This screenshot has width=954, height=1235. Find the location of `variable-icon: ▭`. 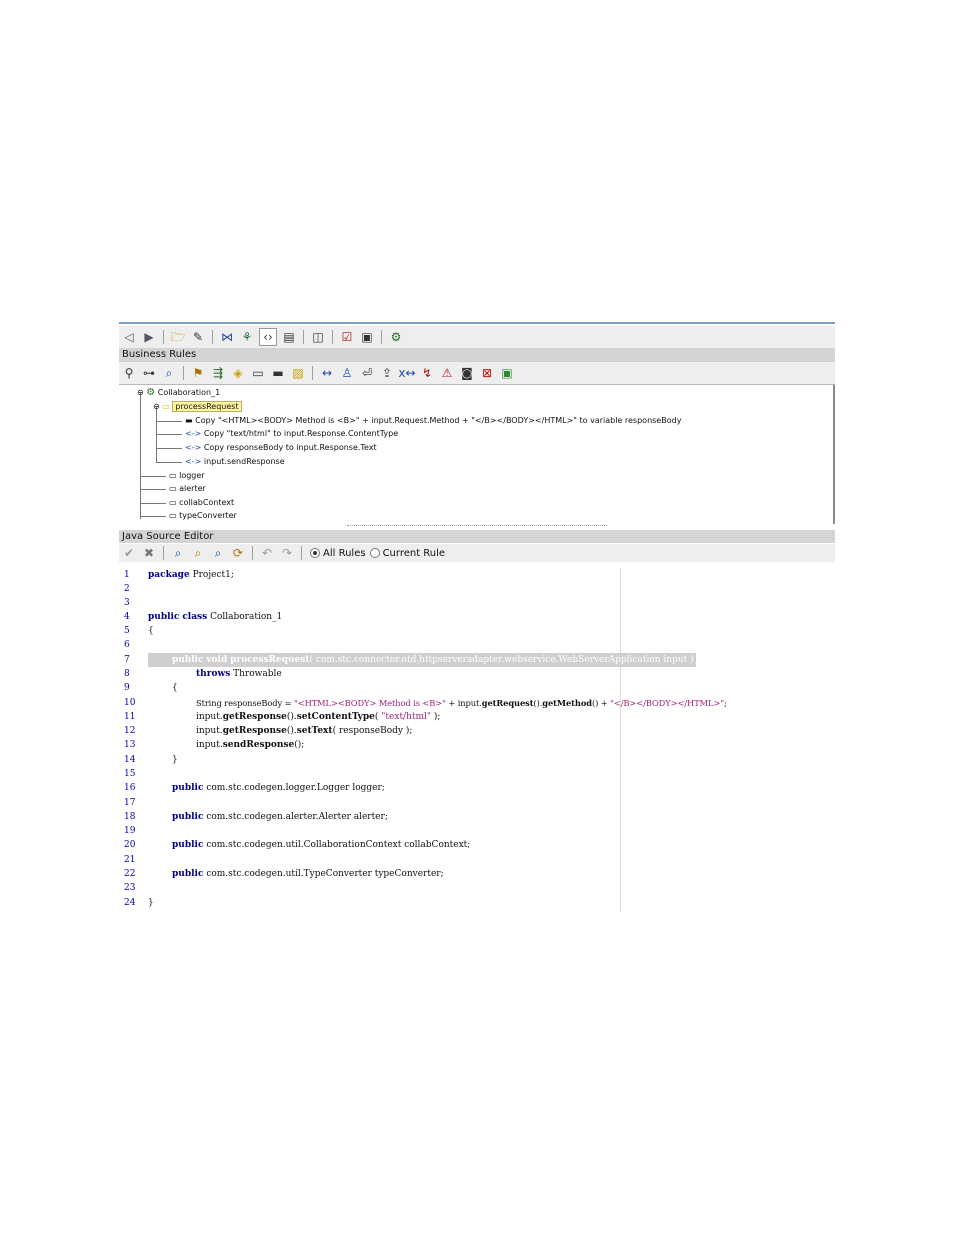

variable-icon: ▭ is located at coordinates (258, 373).